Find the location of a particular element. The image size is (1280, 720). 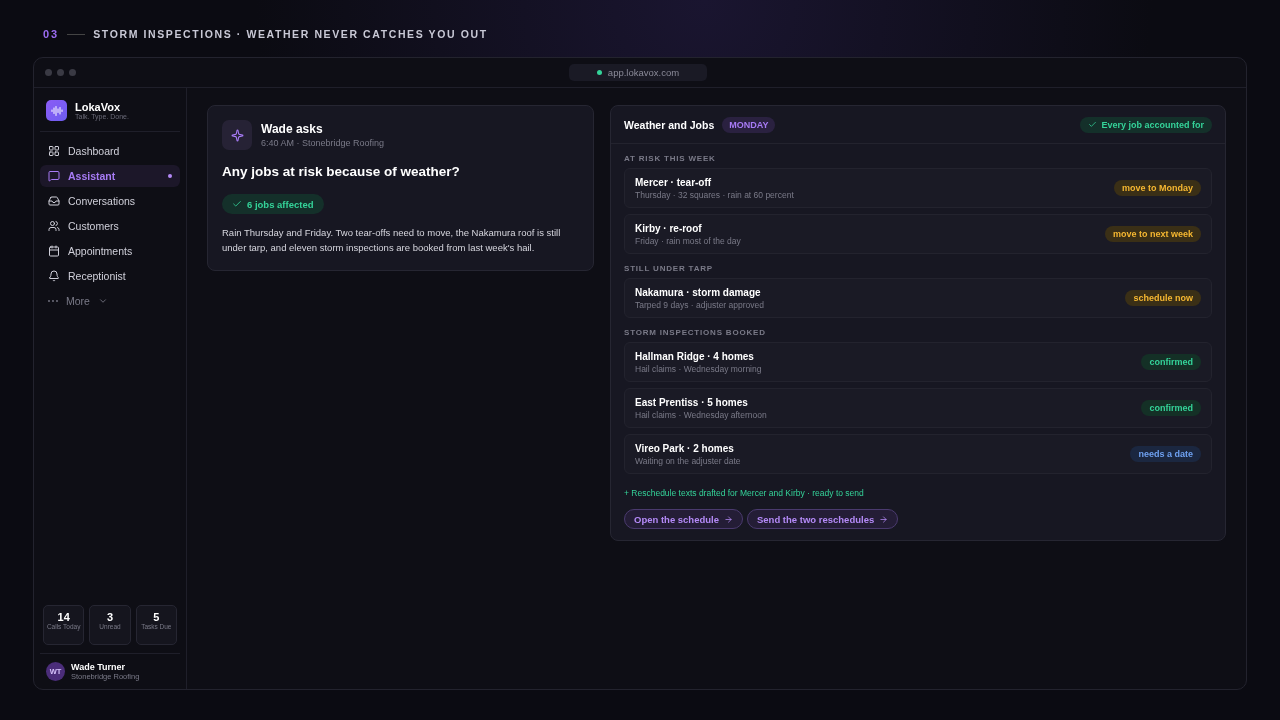

job-row: Hallman Ridge · 4 homes Hail claims · Wednesday morning confirmed is located at coordinates (918, 362).